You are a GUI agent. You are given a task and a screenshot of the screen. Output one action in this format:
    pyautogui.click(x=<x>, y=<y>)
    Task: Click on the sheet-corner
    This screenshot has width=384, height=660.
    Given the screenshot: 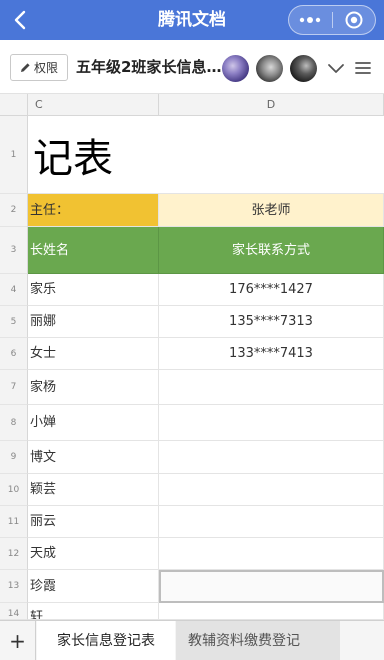 What is the action you would take?
    pyautogui.click(x=14, y=105)
    